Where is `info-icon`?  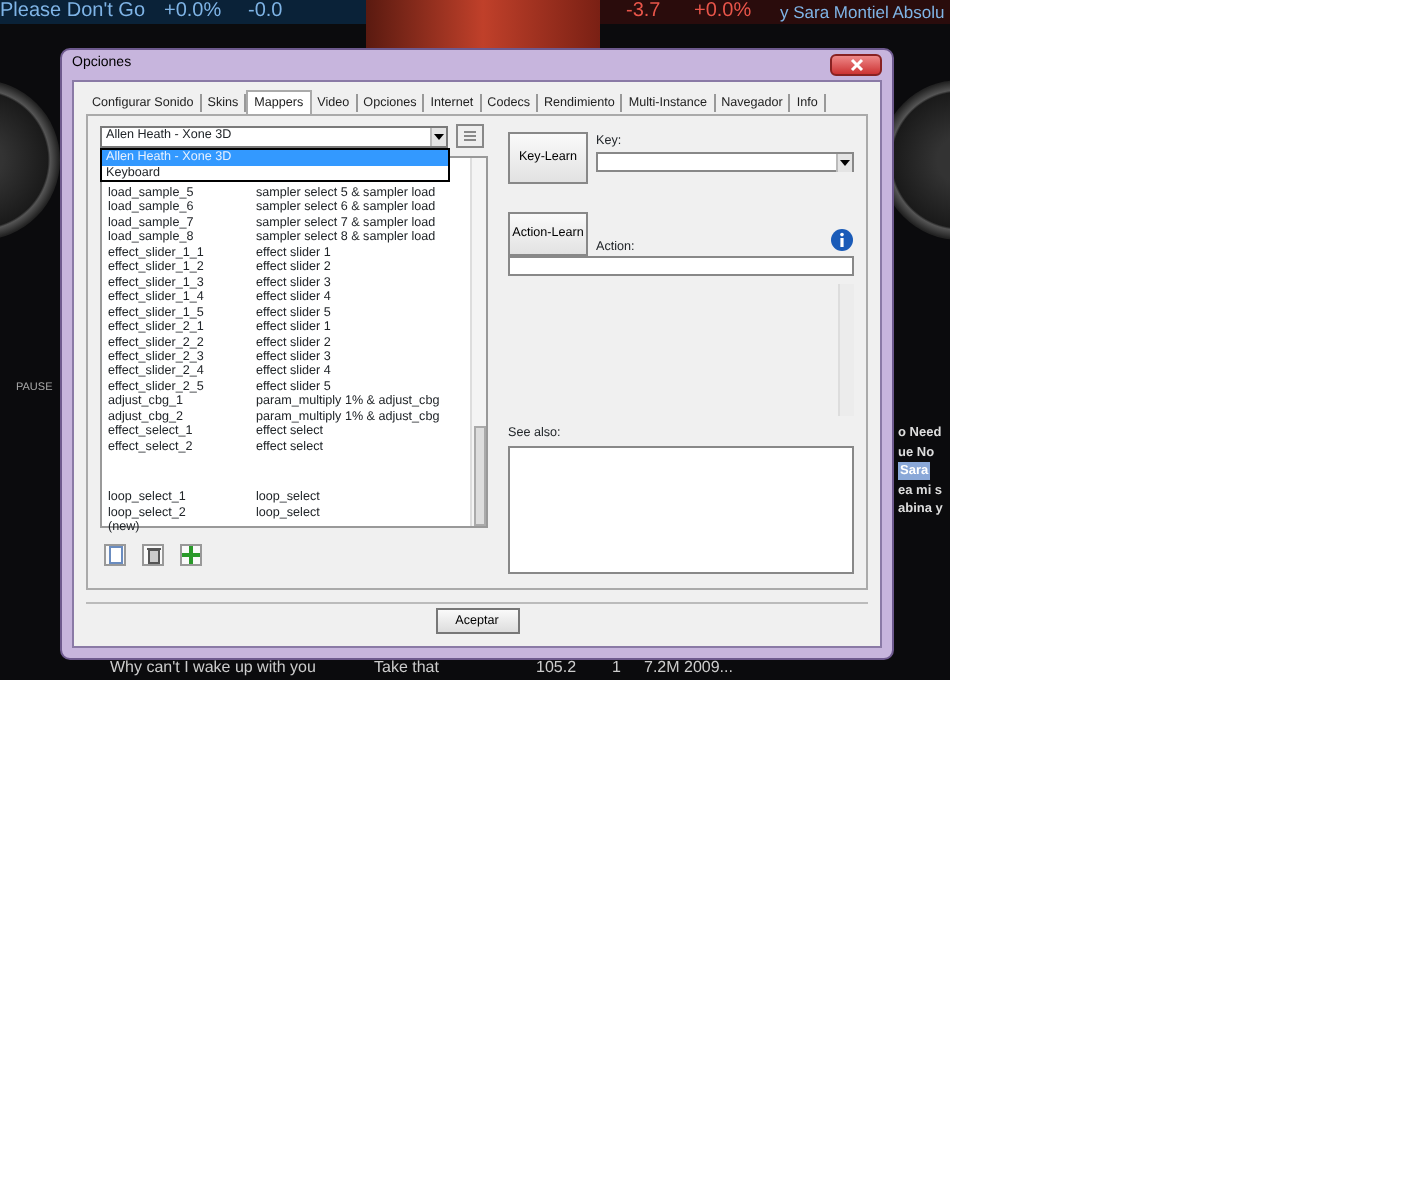 info-icon is located at coordinates (842, 240).